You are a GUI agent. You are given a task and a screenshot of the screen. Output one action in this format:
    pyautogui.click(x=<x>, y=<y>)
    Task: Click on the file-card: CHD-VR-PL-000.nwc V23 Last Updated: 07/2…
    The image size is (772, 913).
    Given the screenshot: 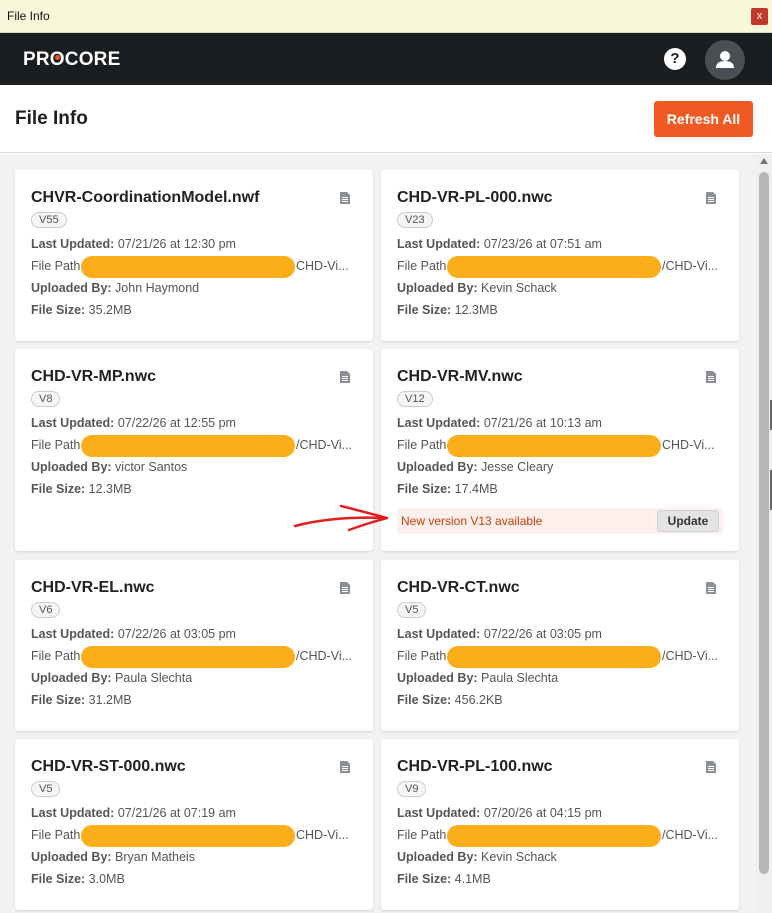 What is the action you would take?
    pyautogui.click(x=560, y=255)
    